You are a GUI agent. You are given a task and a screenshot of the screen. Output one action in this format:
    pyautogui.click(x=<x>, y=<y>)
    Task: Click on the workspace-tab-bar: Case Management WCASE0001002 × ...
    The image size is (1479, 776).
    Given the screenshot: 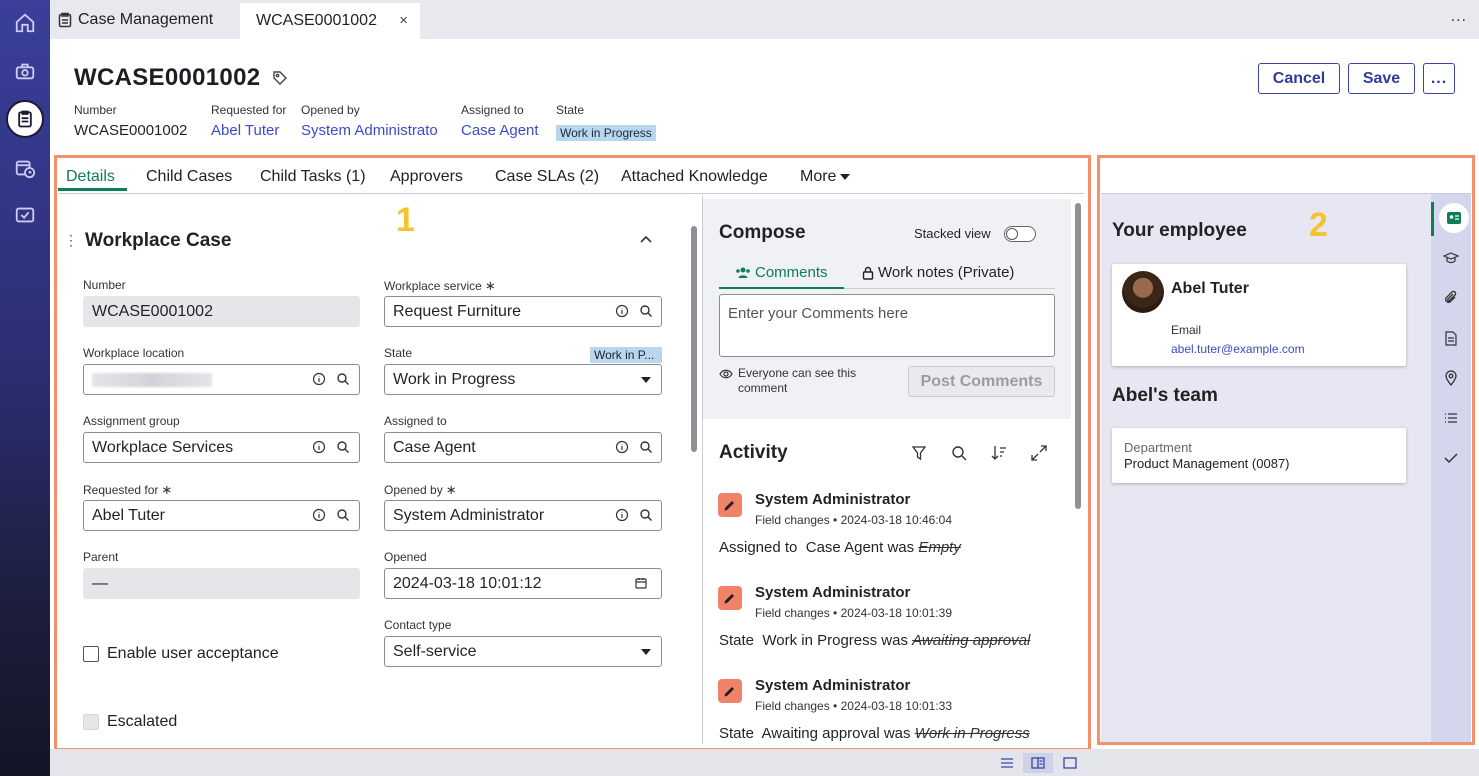 What is the action you would take?
    pyautogui.click(x=764, y=19)
    